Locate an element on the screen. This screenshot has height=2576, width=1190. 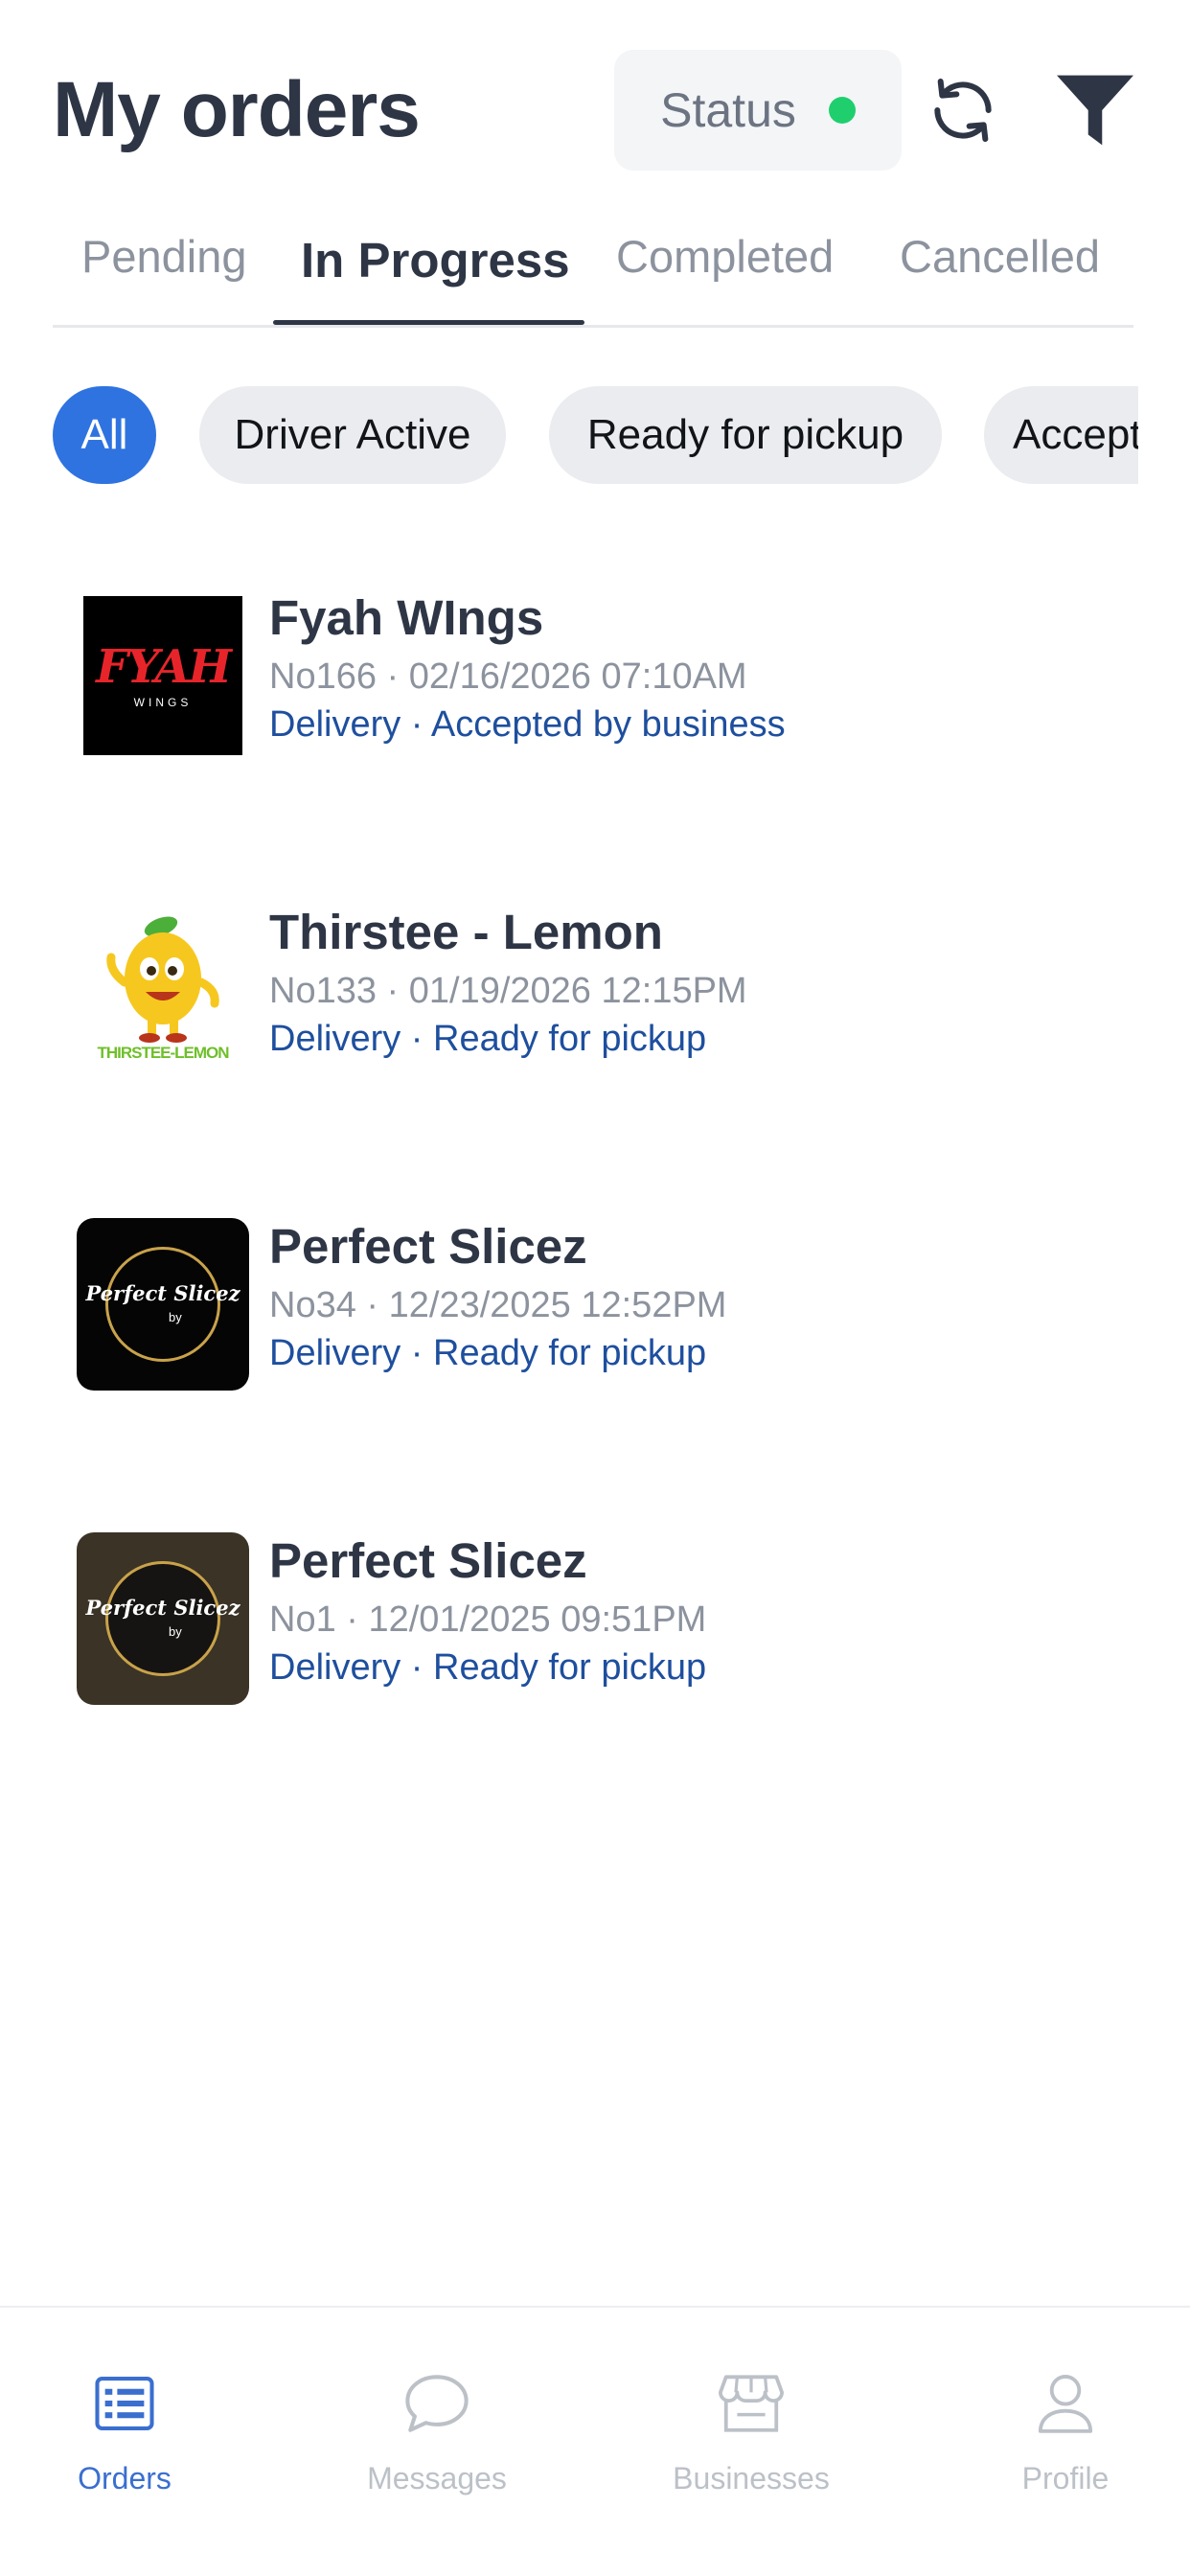
nav-item-orders: Orders is located at coordinates (125, 2437).